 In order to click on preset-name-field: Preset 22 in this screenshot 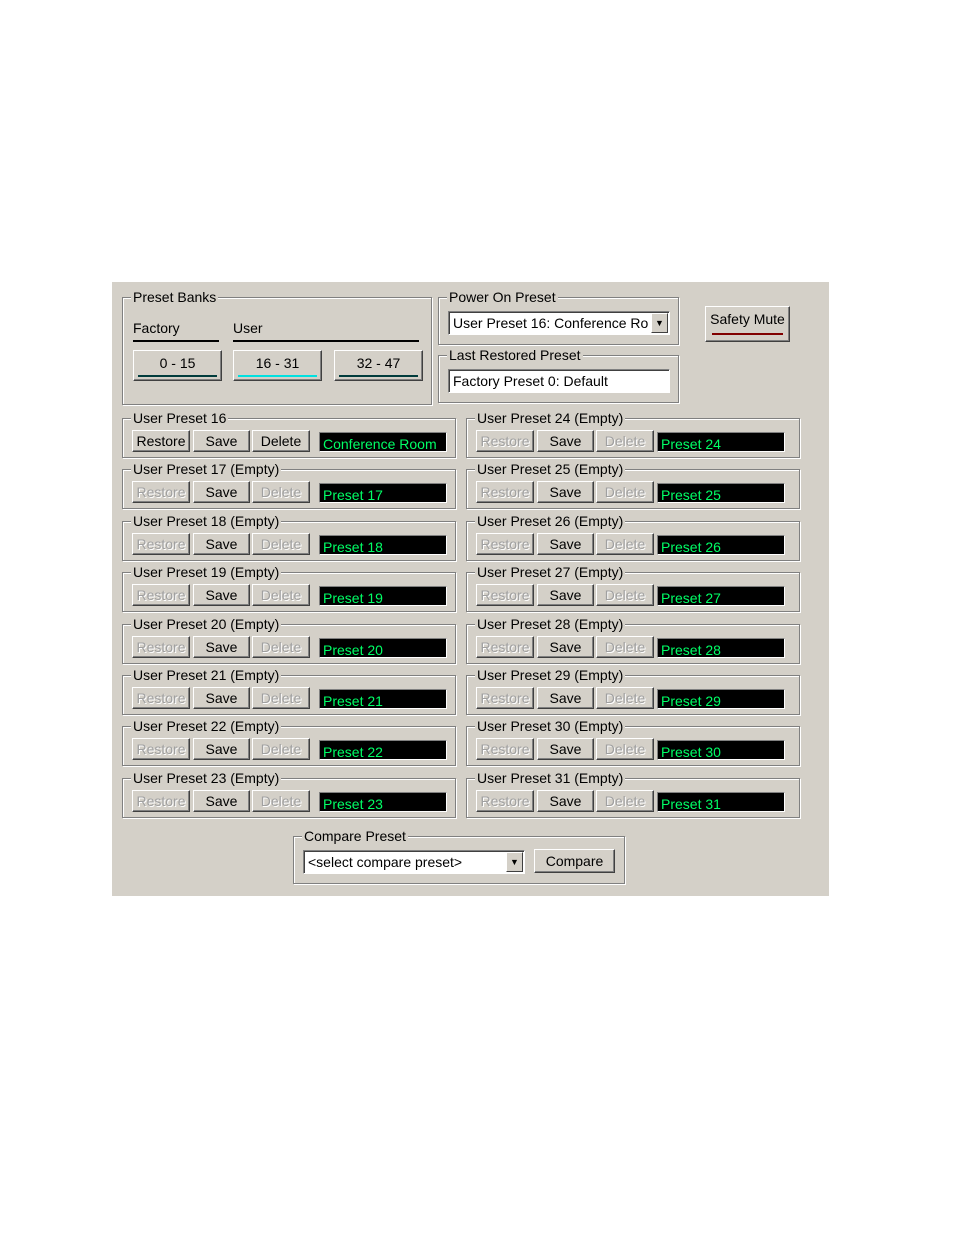, I will do `click(383, 750)`.